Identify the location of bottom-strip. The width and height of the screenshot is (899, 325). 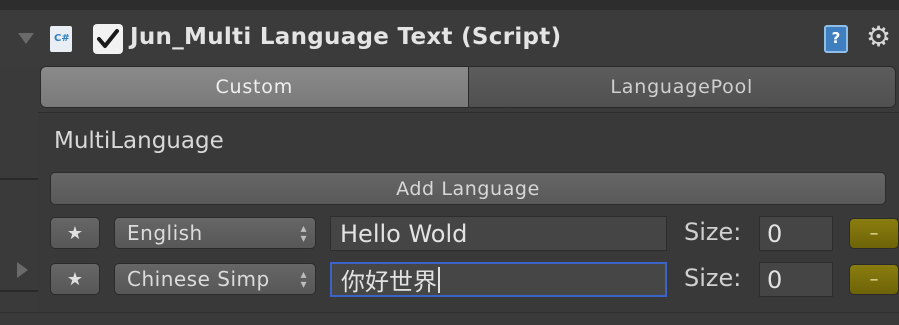
(449, 318).